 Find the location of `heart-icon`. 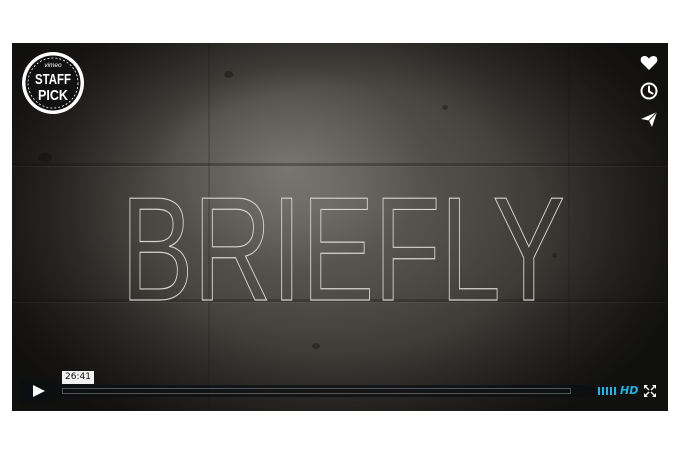

heart-icon is located at coordinates (649, 63).